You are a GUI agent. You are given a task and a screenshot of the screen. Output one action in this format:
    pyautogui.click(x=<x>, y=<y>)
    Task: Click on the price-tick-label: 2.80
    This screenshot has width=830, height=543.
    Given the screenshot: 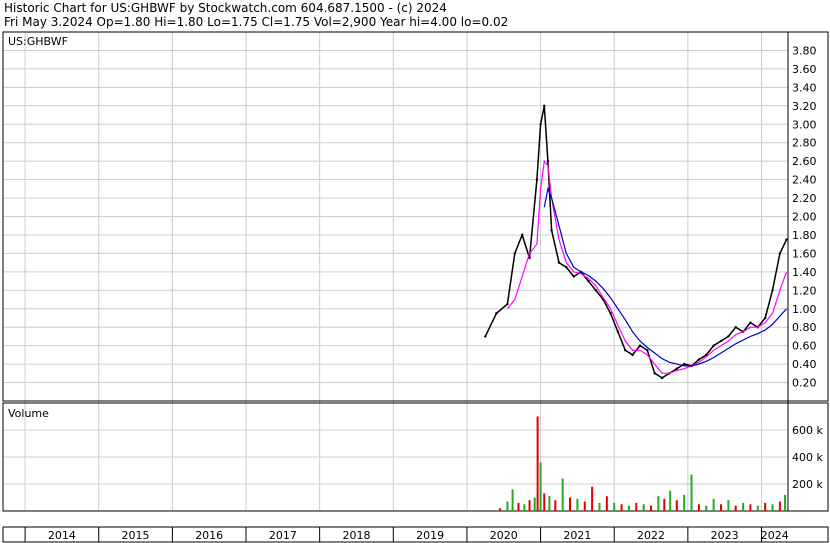 What is the action you would take?
    pyautogui.click(x=804, y=143)
    